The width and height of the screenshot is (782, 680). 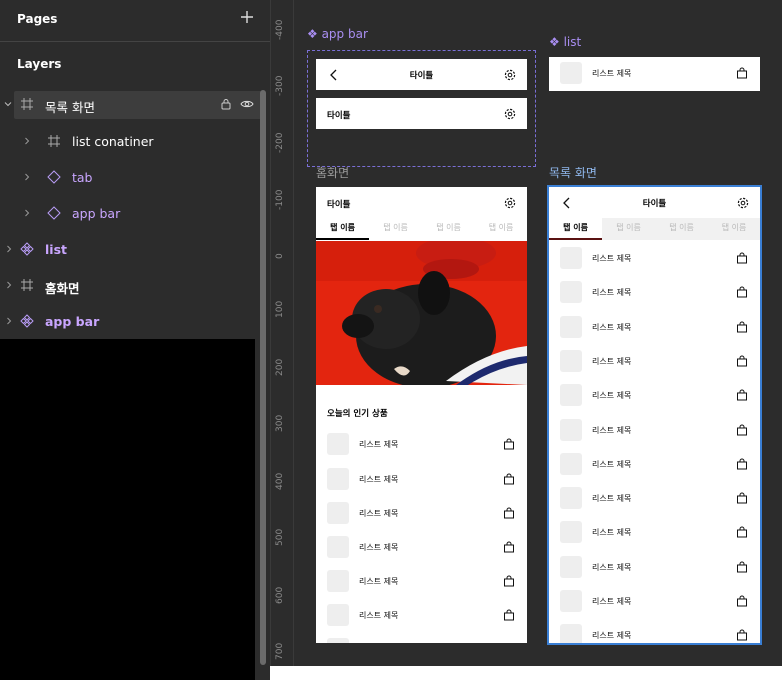 What do you see at coordinates (280, 29) in the screenshot?
I see `ruler-tick: -400` at bounding box center [280, 29].